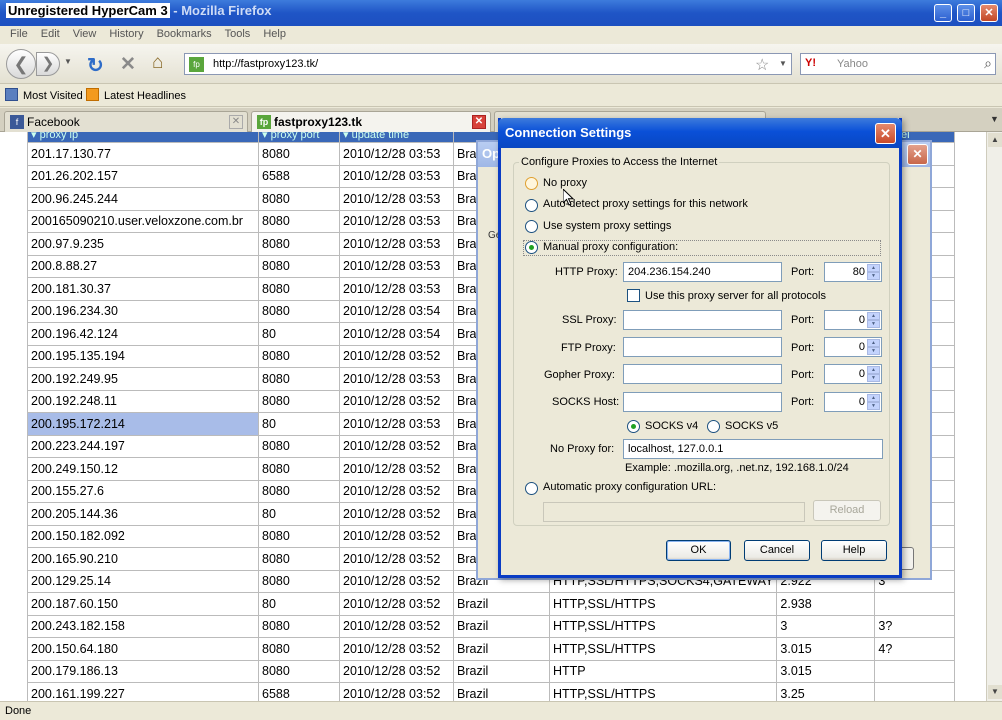 The image size is (1002, 720). What do you see at coordinates (989, 13) in the screenshot?
I see `close-button: ✕` at bounding box center [989, 13].